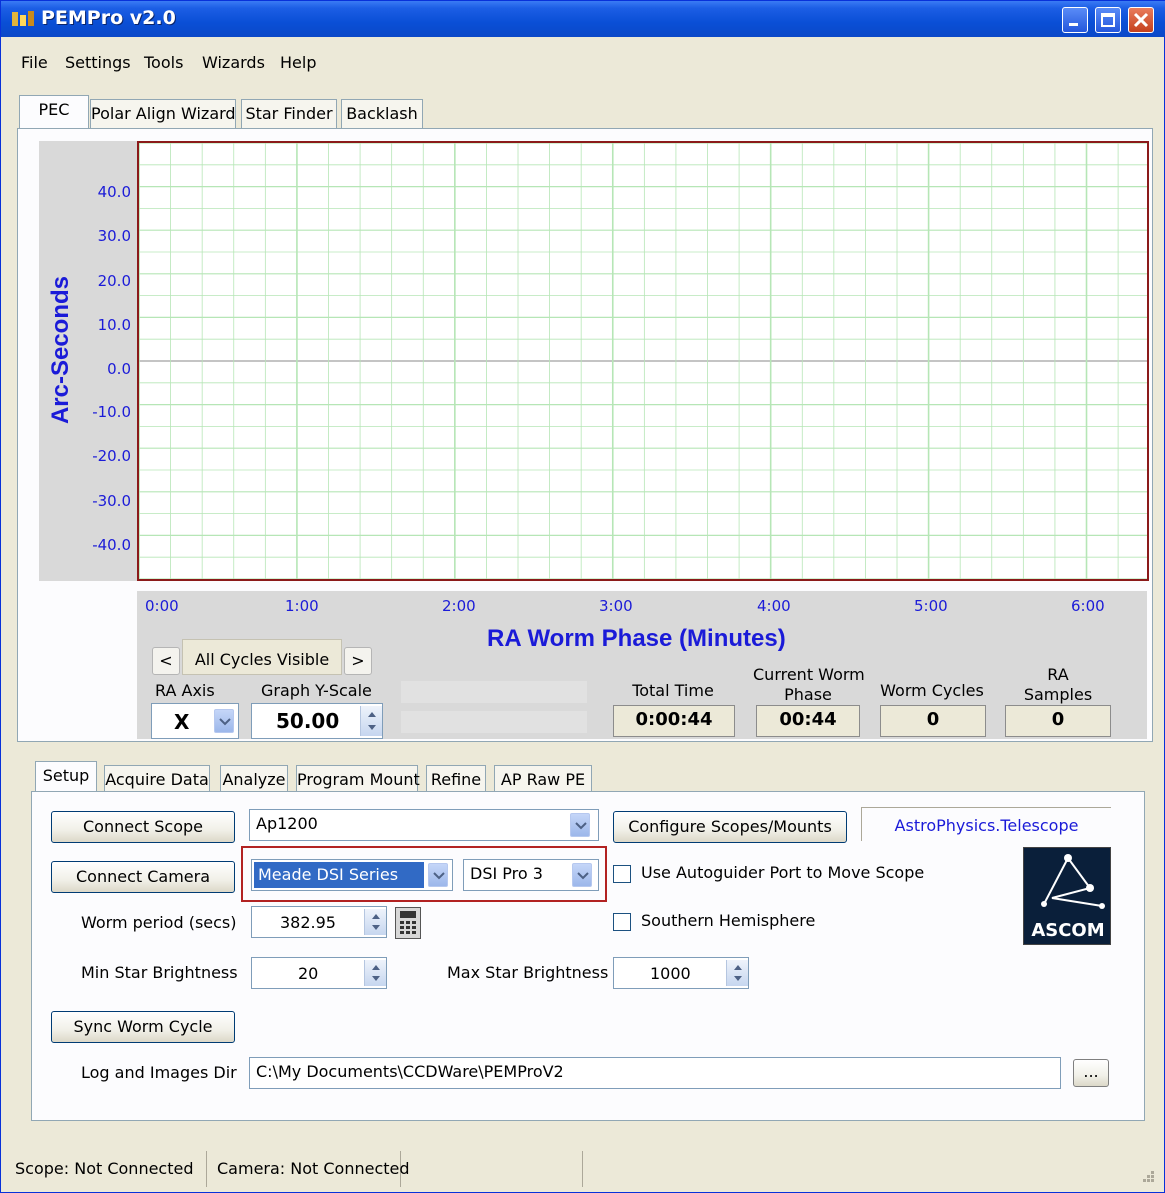  What do you see at coordinates (783, 872) in the screenshot?
I see `autoguider-label: Use Autoguider Port to Move Scope` at bounding box center [783, 872].